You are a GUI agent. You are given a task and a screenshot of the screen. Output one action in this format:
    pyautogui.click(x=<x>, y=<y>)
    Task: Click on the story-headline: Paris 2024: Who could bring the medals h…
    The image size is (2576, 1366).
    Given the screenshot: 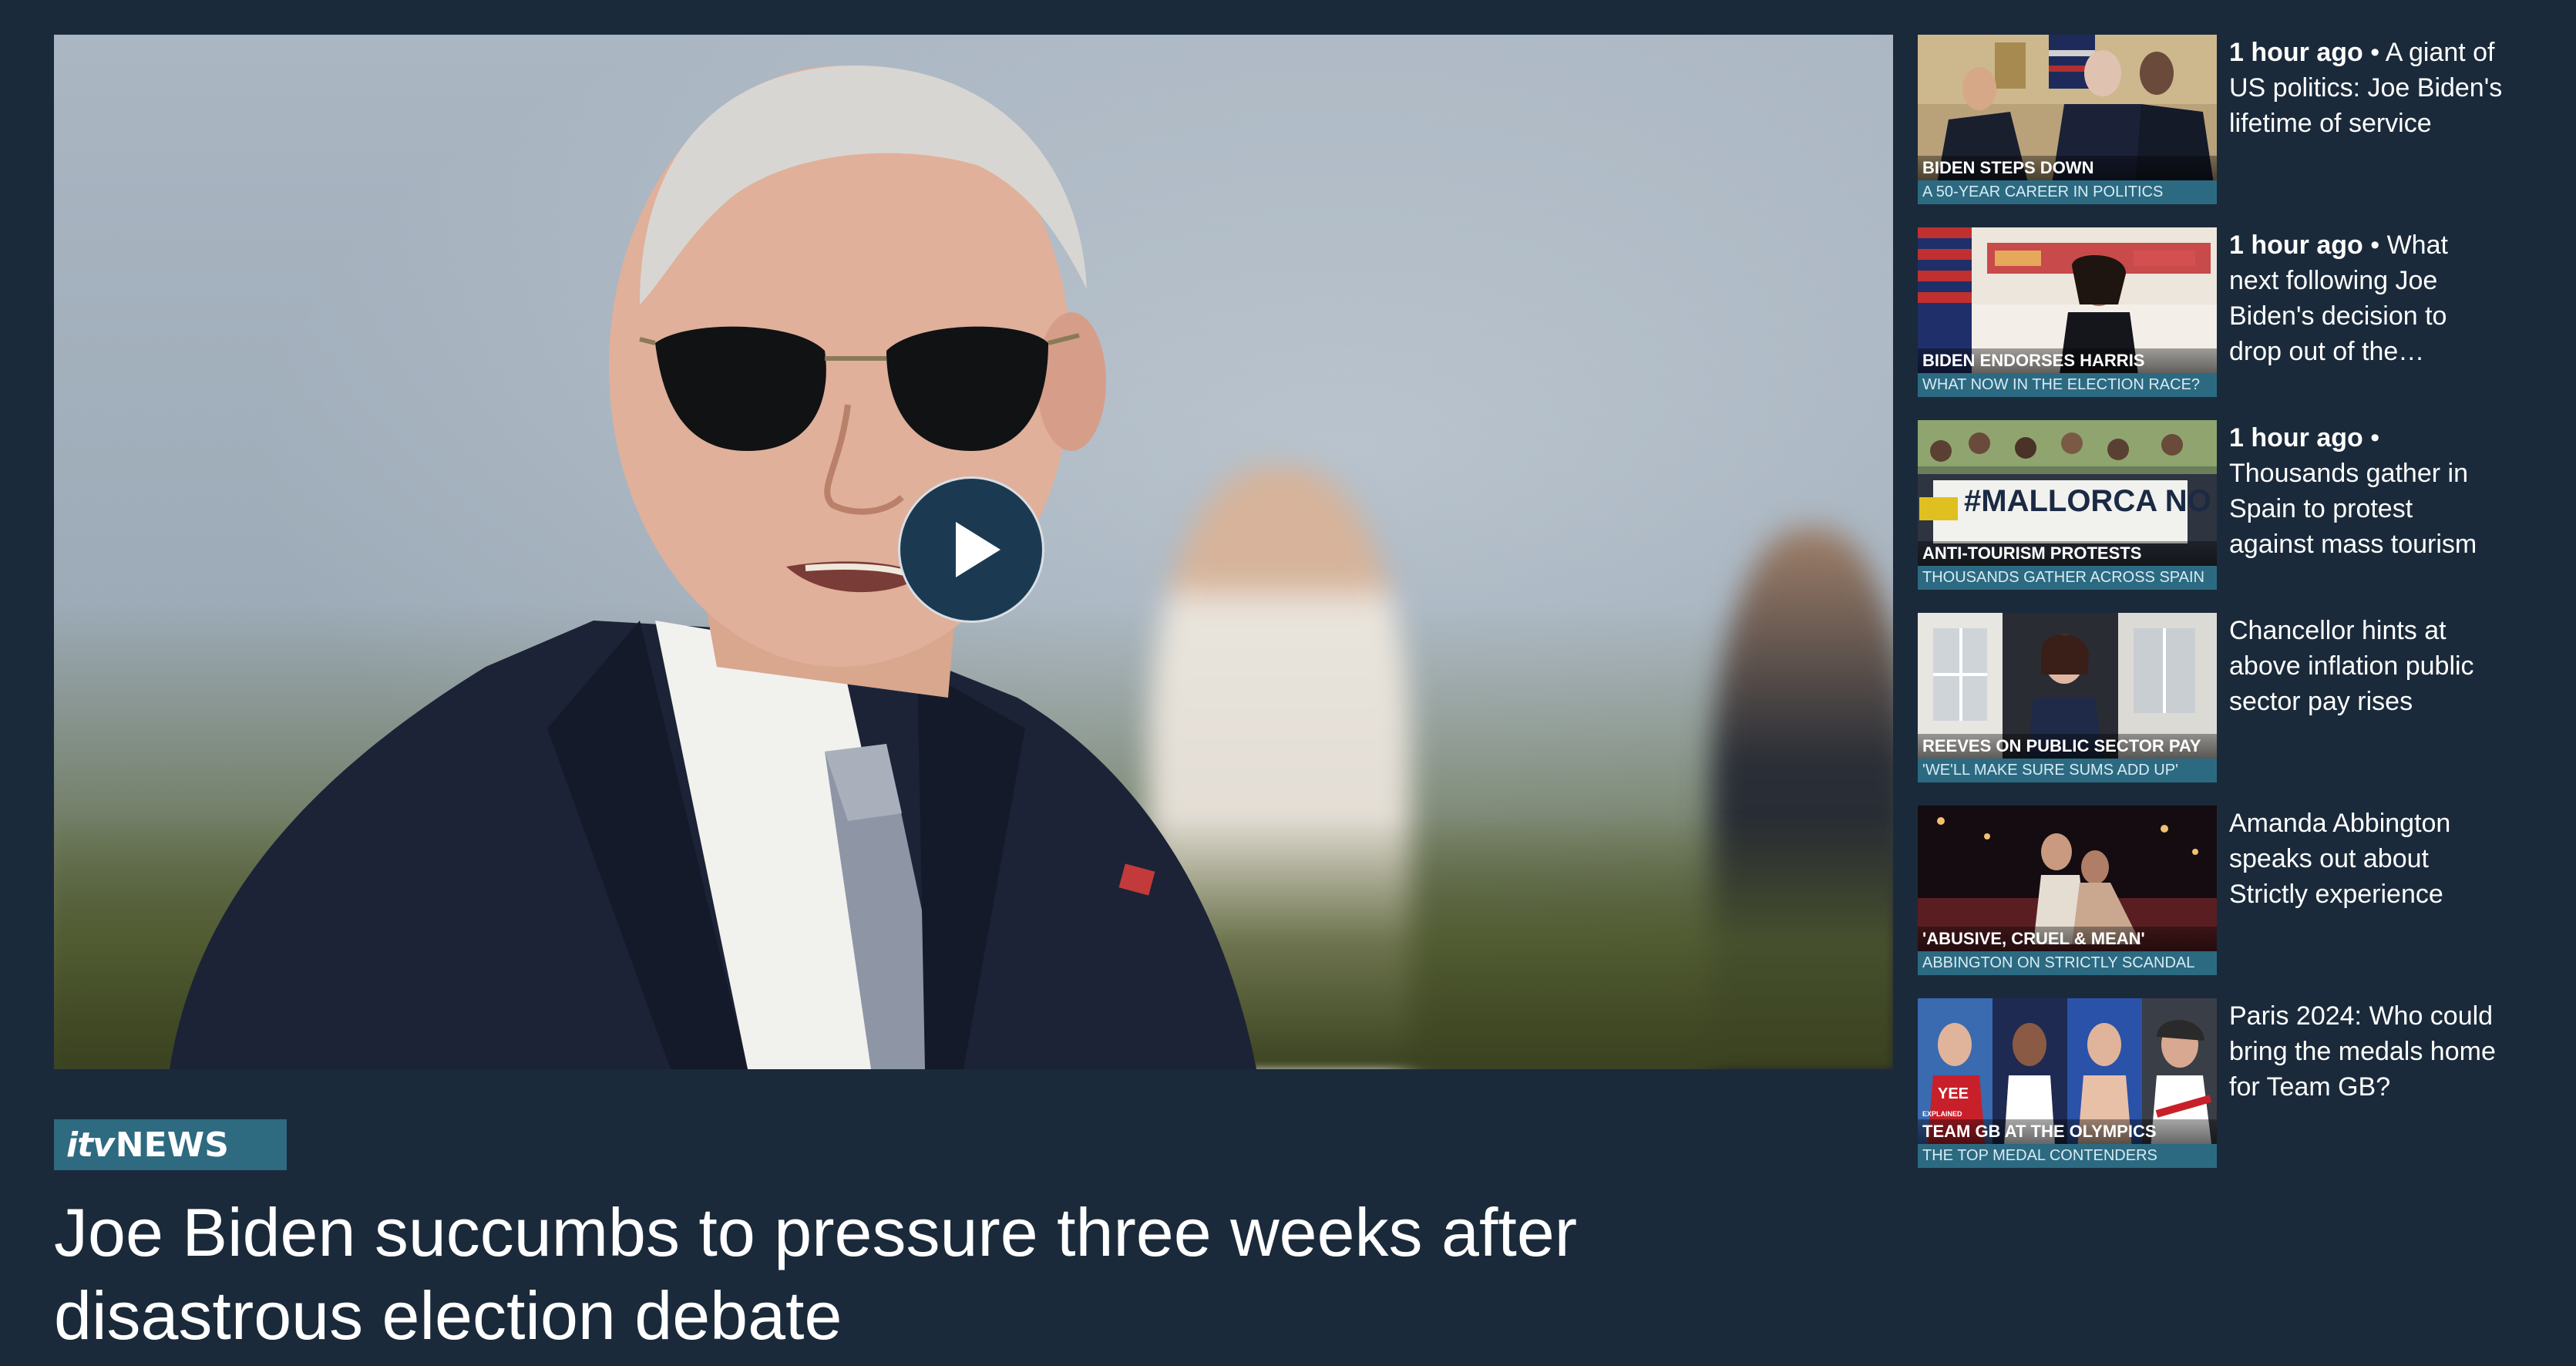 What is the action you would take?
    pyautogui.click(x=2366, y=1051)
    